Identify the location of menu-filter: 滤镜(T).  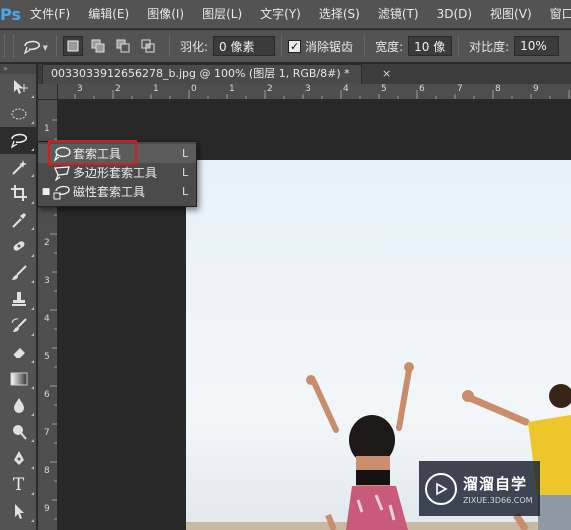
(398, 14).